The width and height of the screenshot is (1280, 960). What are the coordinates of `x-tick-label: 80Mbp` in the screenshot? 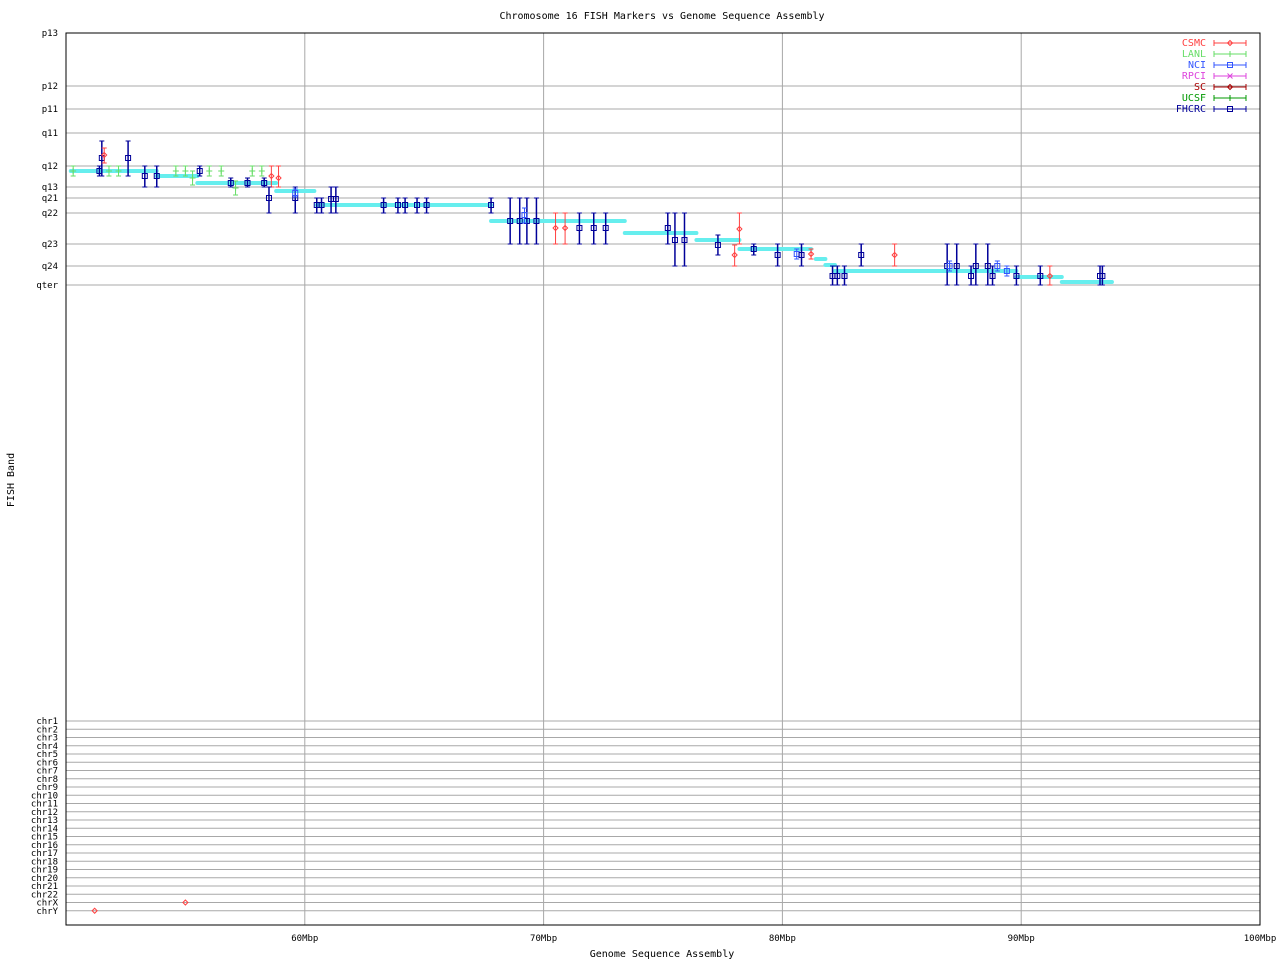 It's located at (782, 939).